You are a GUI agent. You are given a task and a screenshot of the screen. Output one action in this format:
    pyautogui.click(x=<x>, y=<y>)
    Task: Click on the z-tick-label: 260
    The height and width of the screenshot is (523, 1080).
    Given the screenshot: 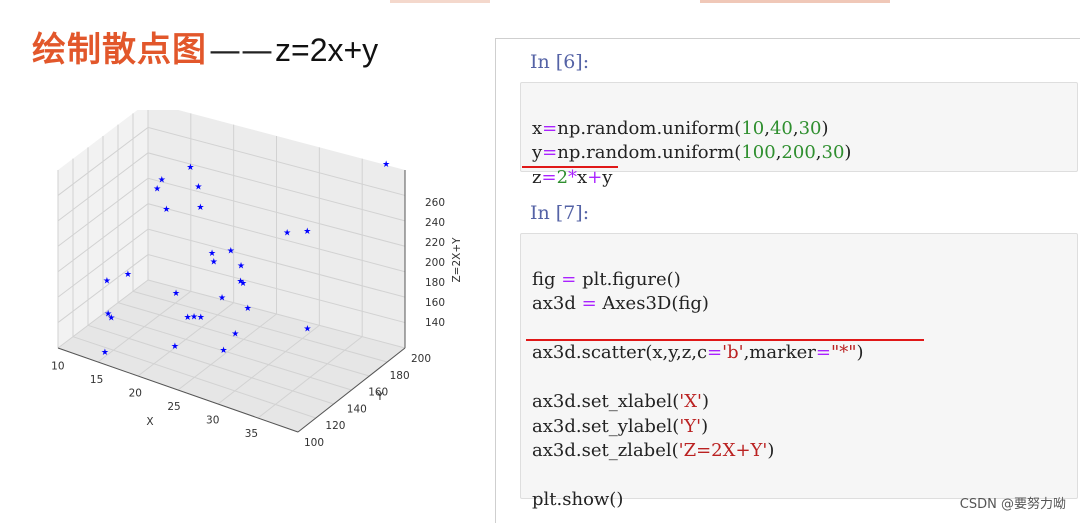 What is the action you would take?
    pyautogui.click(x=435, y=203)
    